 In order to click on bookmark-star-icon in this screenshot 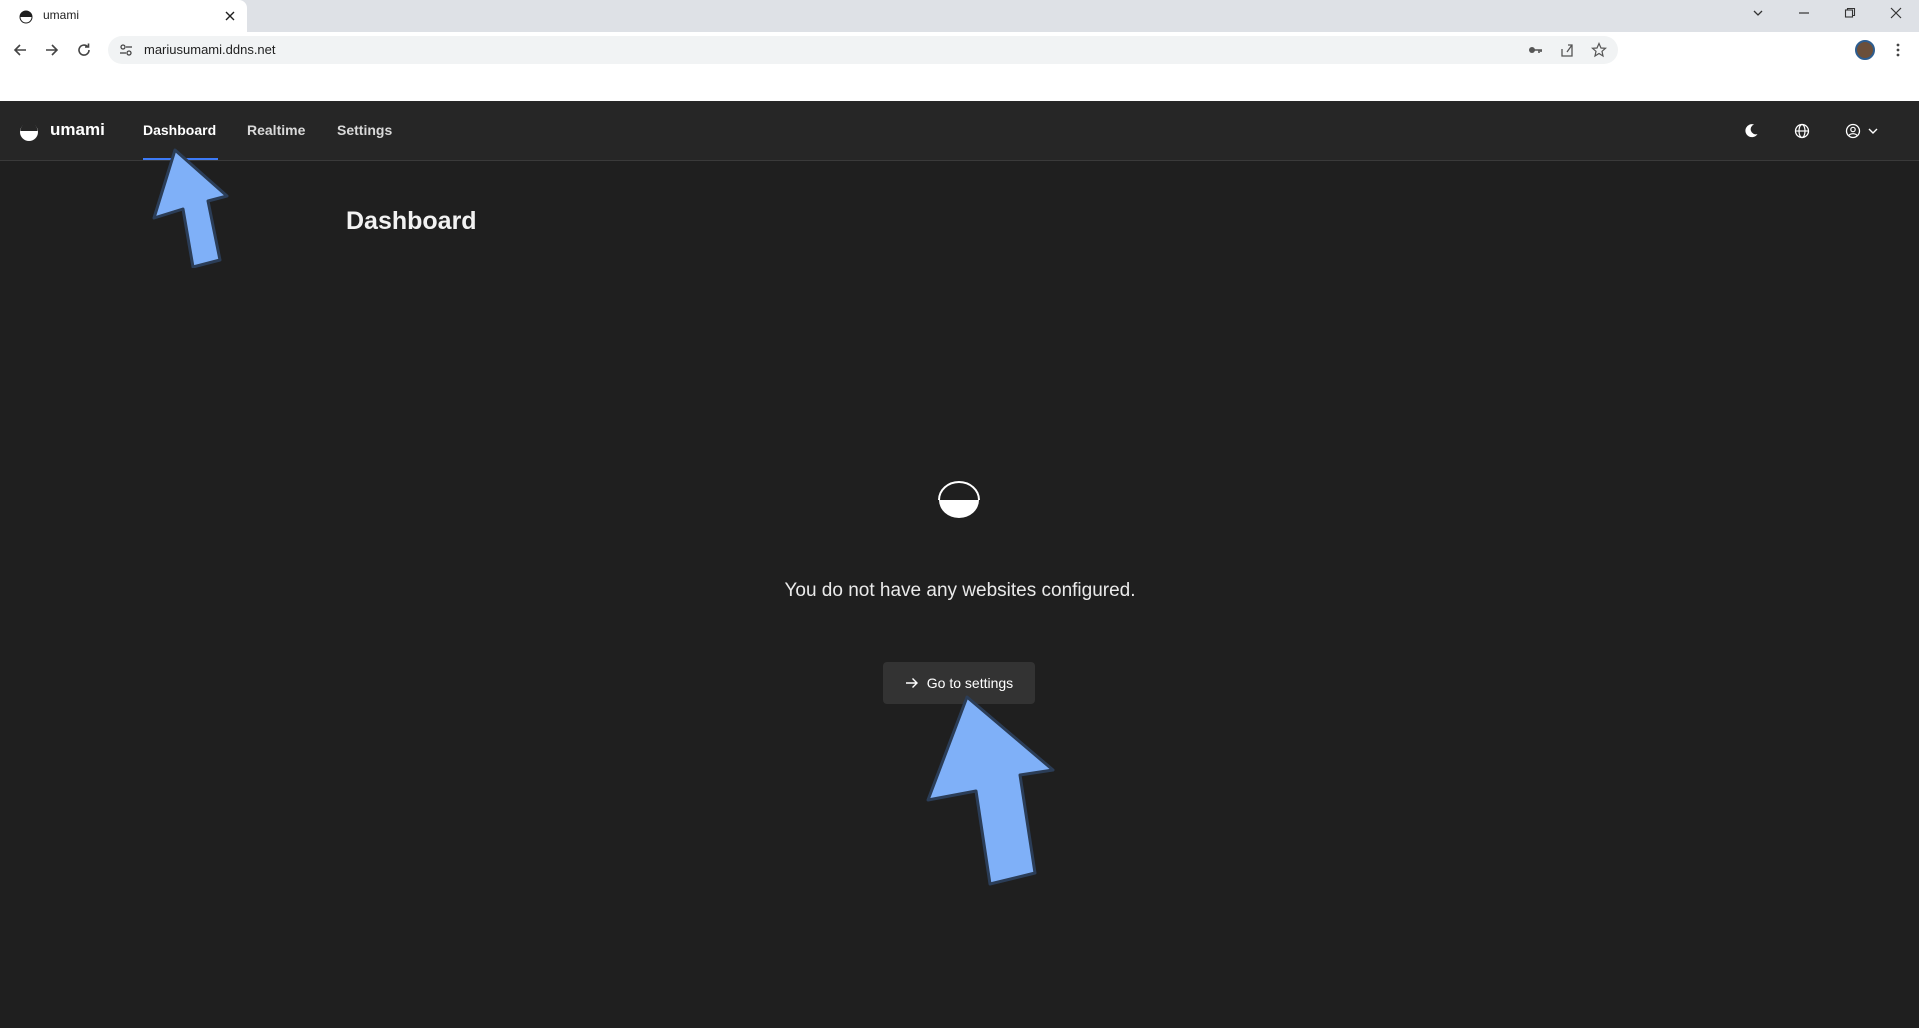, I will do `click(1599, 50)`.